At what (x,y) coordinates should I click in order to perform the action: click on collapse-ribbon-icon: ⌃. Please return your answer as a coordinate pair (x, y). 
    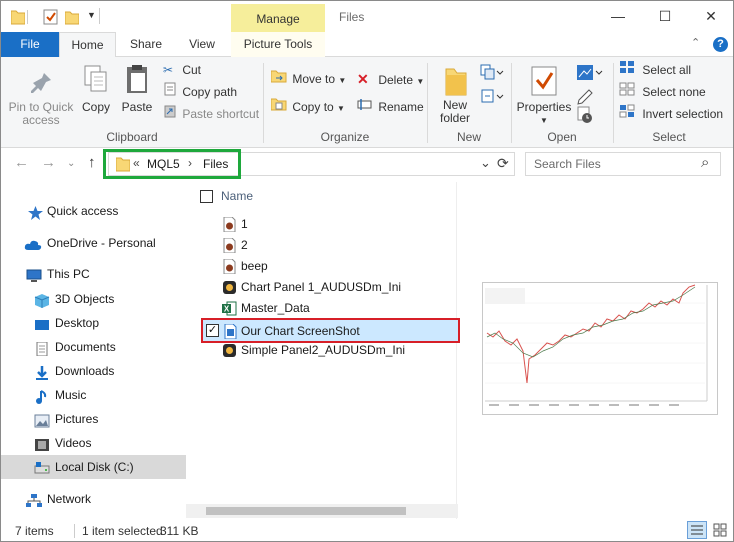
    Looking at the image, I should click on (695, 42).